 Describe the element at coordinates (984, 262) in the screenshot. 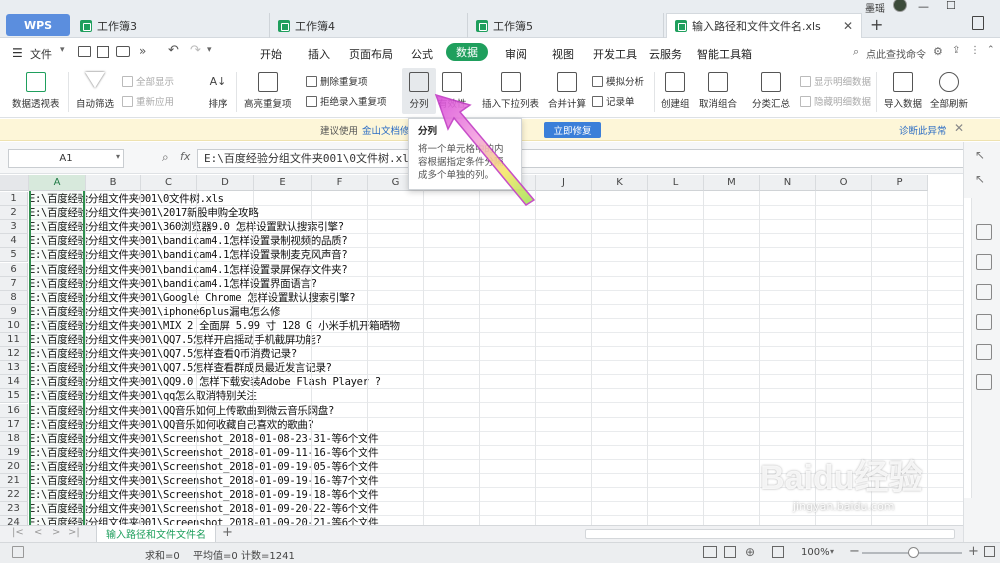

I see `style-icon` at that location.